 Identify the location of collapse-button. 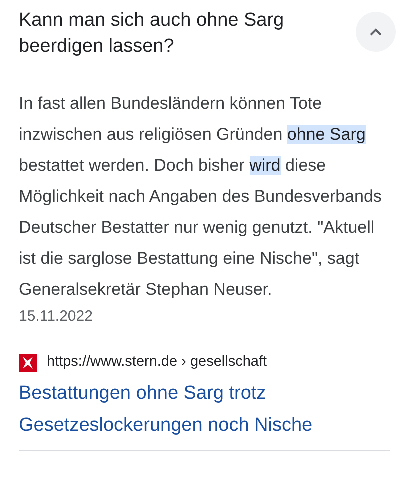
(376, 32).